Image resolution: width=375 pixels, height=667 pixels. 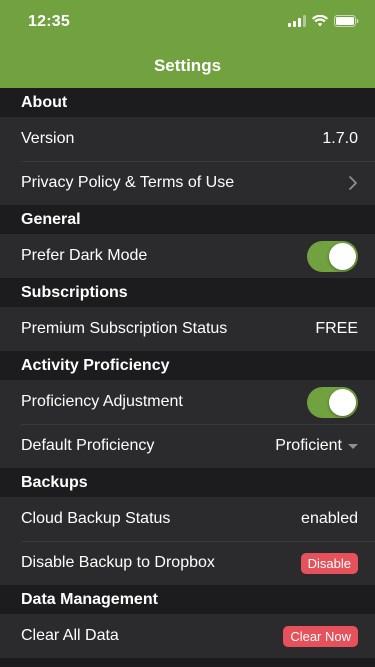 I want to click on page-title: Settings, so click(x=187, y=65).